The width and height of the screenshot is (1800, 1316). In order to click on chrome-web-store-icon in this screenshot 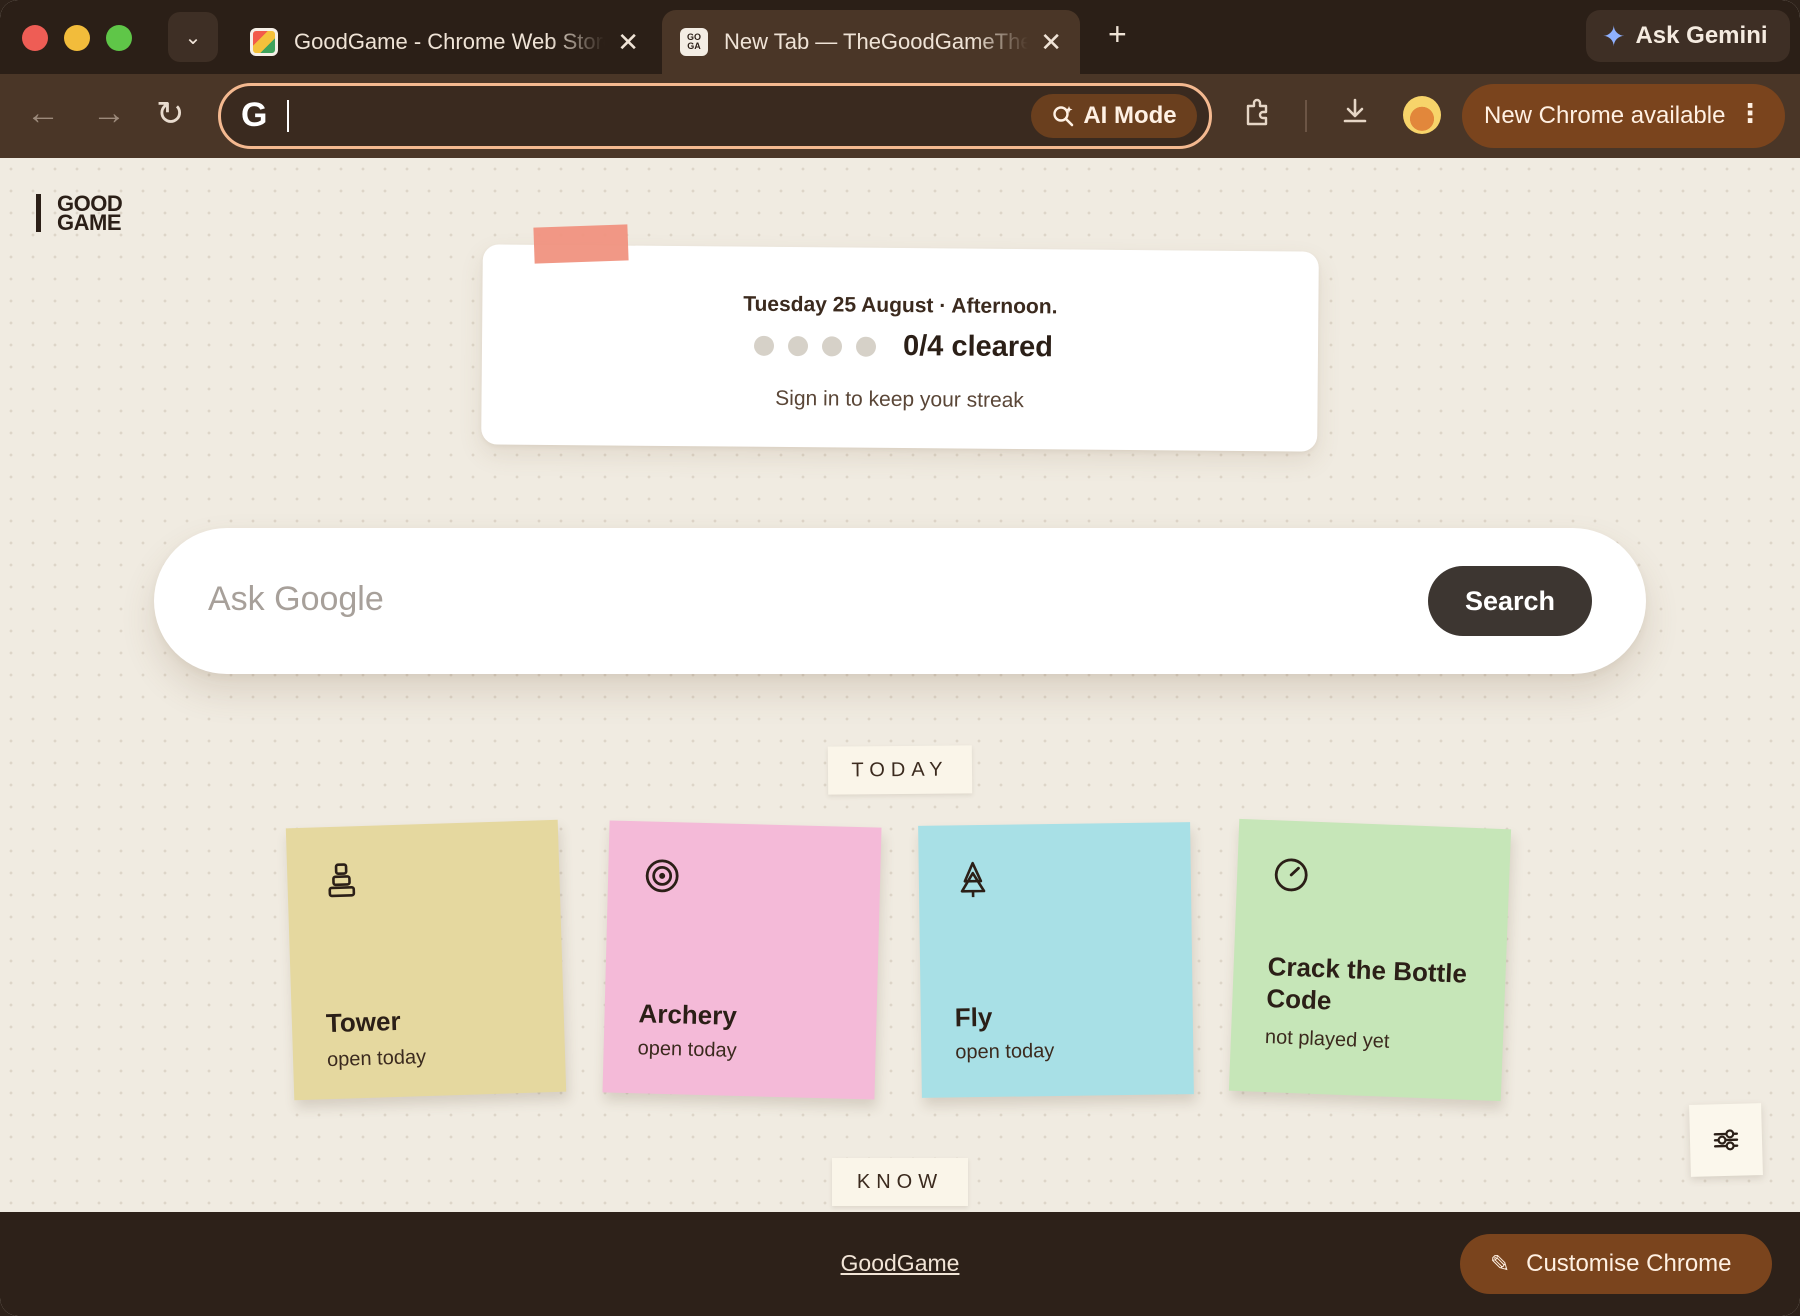, I will do `click(264, 42)`.